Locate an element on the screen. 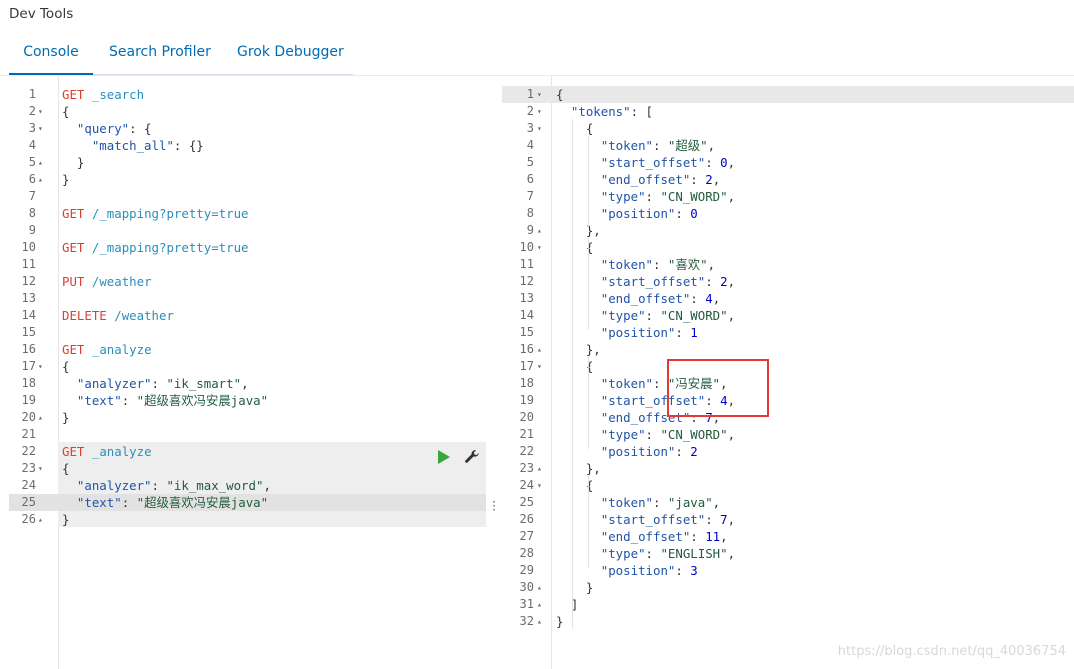 The image size is (1074, 669). code-token: "ik_smart" is located at coordinates (204, 383).